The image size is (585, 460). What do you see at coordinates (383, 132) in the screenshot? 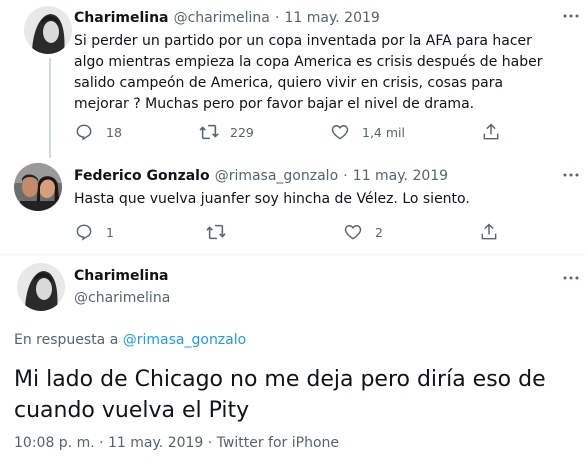
I see `like-count: 1,4 mil` at bounding box center [383, 132].